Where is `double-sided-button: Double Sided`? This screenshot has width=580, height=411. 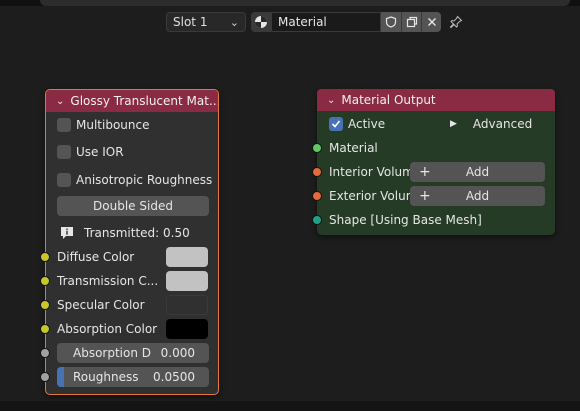 double-sided-button: Double Sided is located at coordinates (133, 206).